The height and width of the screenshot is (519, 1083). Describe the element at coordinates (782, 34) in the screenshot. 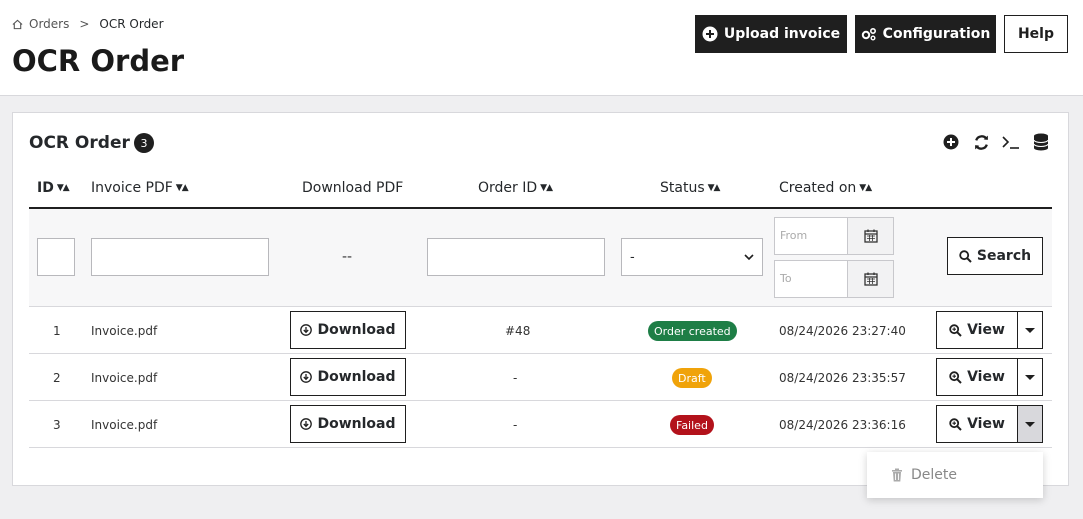

I see `upload-invoice-label: Upload invoice` at that location.